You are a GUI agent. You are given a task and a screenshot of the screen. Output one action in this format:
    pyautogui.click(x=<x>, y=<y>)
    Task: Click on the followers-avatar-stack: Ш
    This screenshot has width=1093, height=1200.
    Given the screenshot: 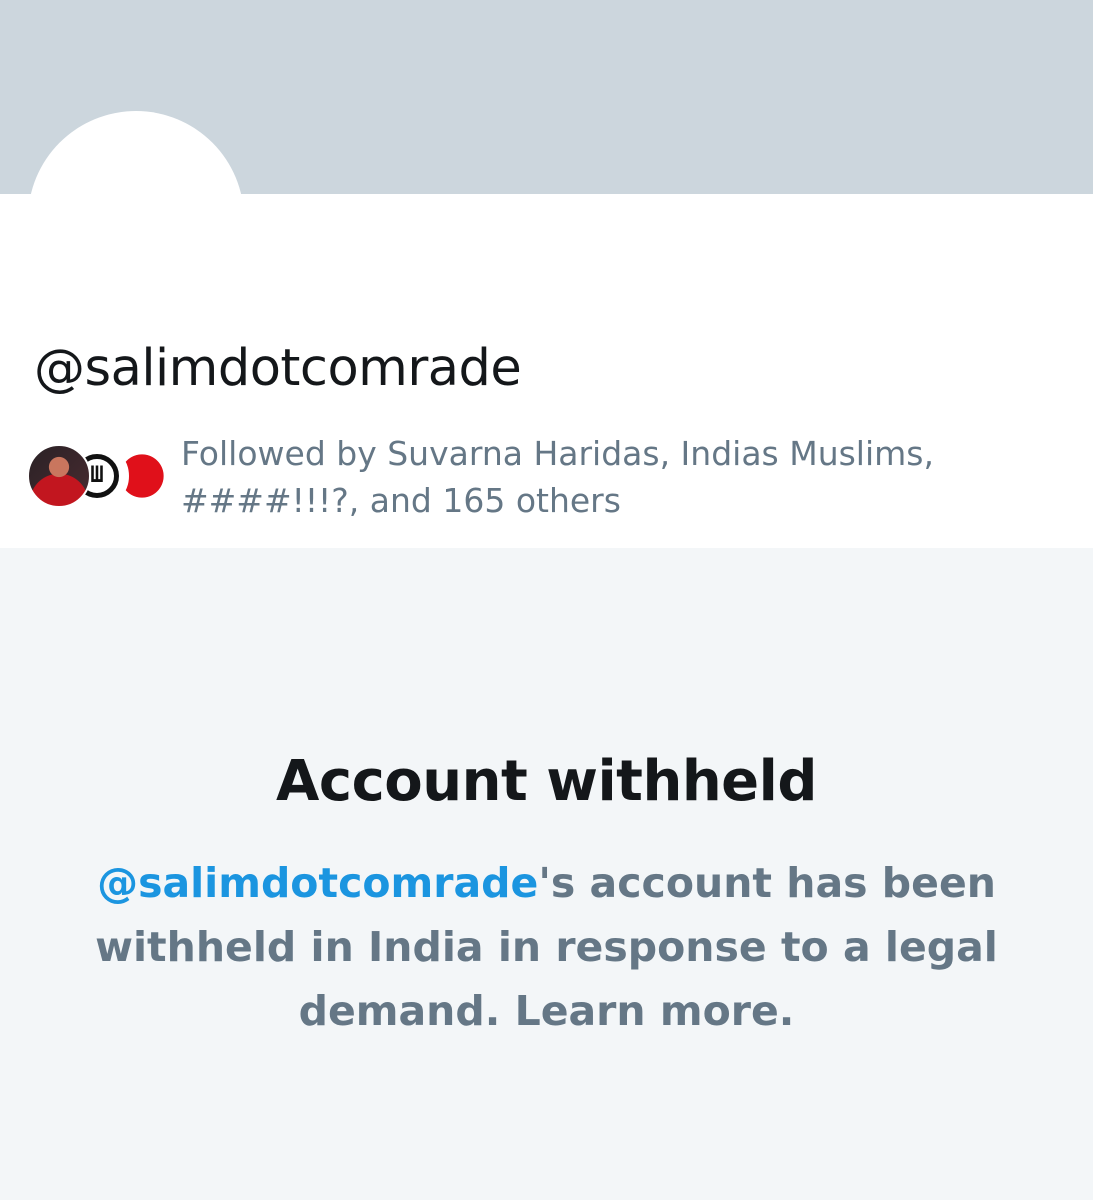 What is the action you would take?
    pyautogui.click(x=99, y=478)
    